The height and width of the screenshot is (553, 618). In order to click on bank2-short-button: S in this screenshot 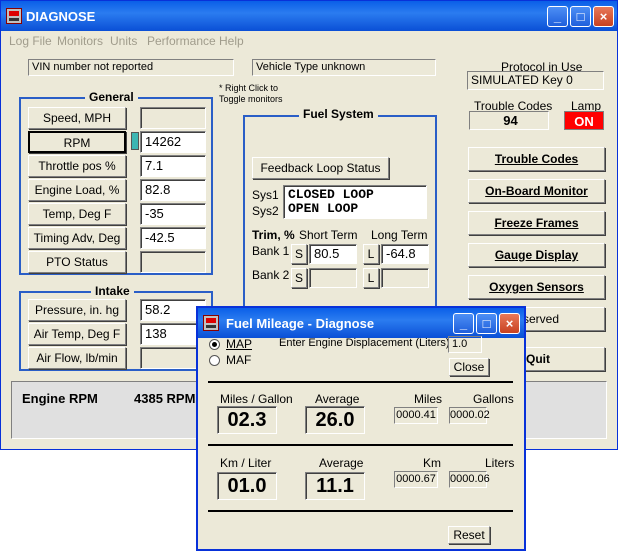, I will do `click(299, 278)`.